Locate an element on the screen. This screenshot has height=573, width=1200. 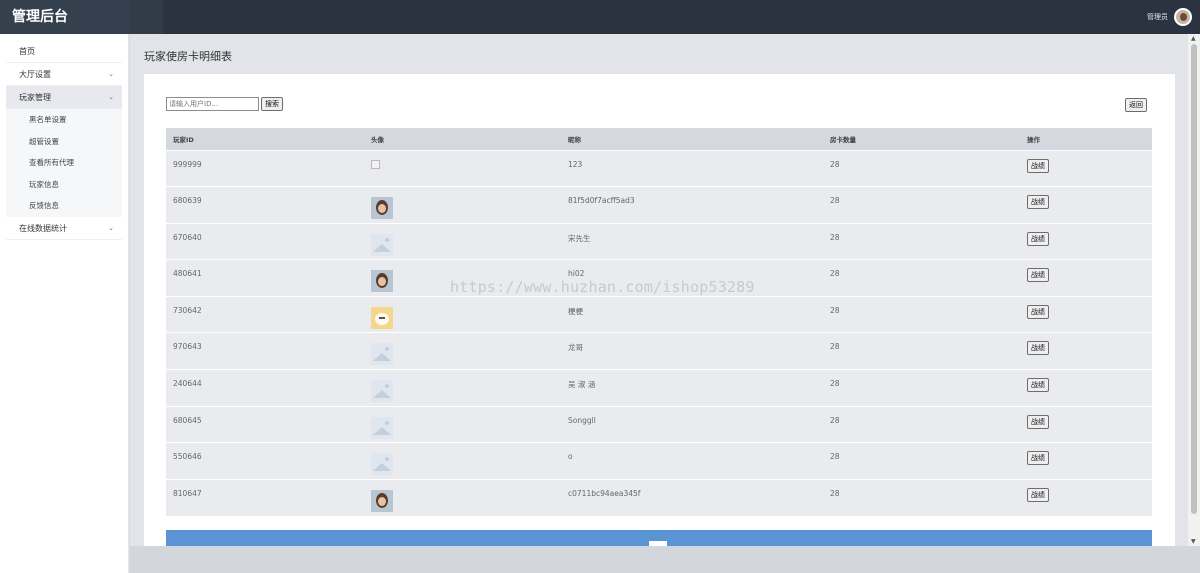
broken-image-icon is located at coordinates (375, 164).